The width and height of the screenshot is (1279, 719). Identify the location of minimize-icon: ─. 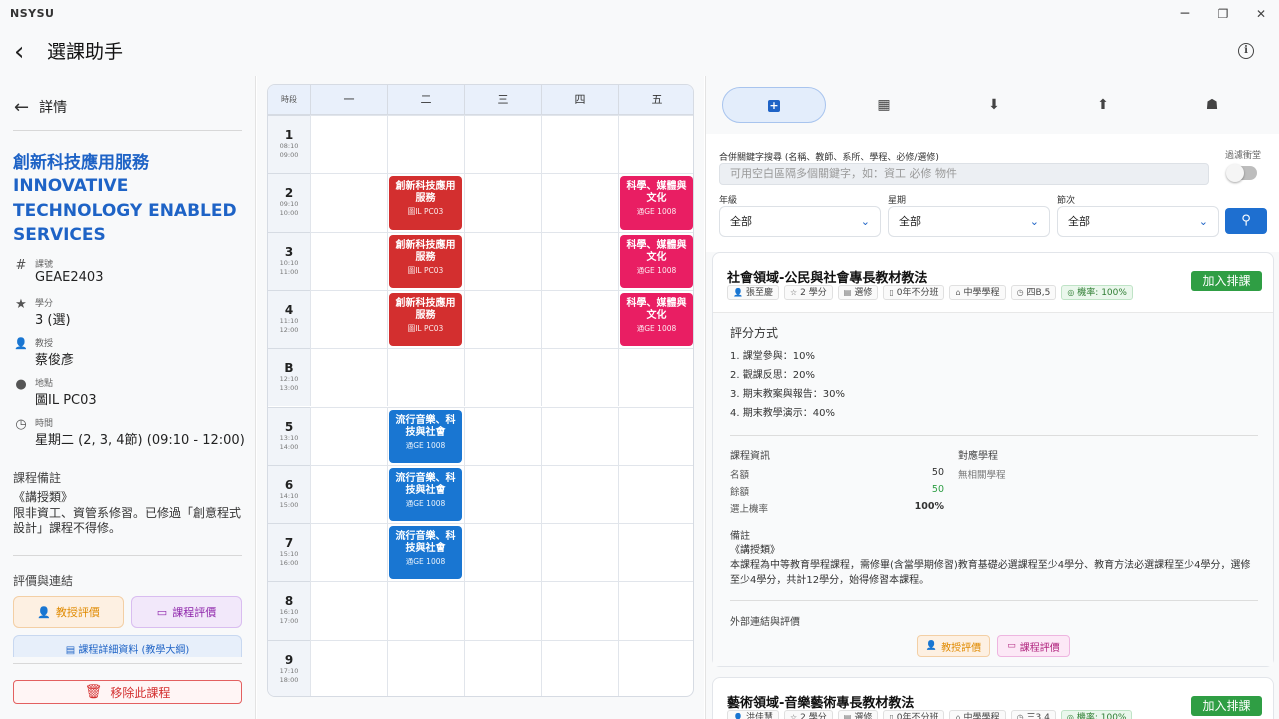
(1185, 14).